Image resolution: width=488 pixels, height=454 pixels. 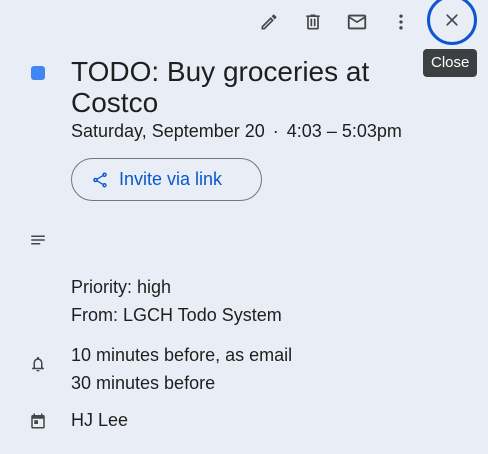 I want to click on invite-via-link-button: Invite via link, so click(x=166, y=179).